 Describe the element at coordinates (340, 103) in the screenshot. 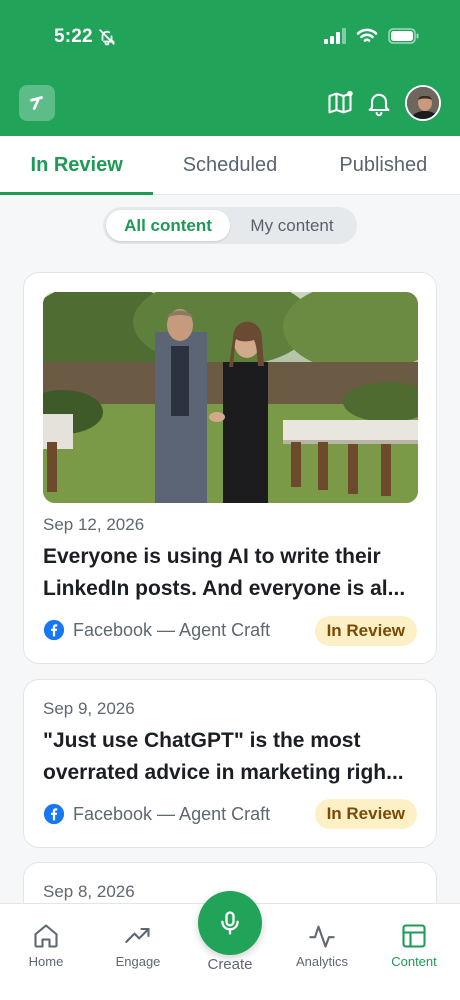

I see `map-icon` at that location.